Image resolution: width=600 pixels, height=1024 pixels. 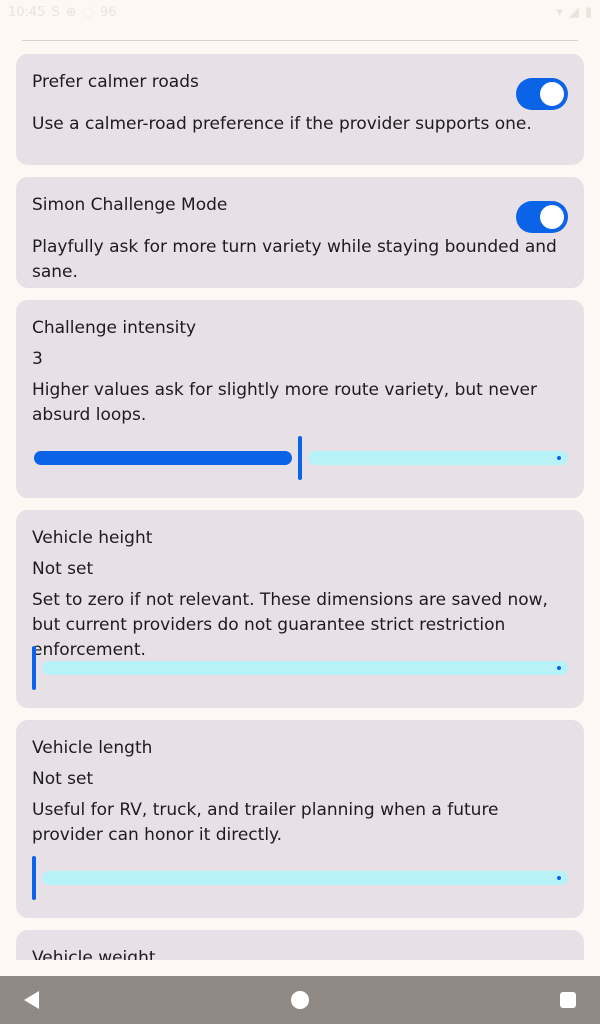 What do you see at coordinates (130, 205) in the screenshot?
I see `simon-mode-title: Simon Challenge Mode` at bounding box center [130, 205].